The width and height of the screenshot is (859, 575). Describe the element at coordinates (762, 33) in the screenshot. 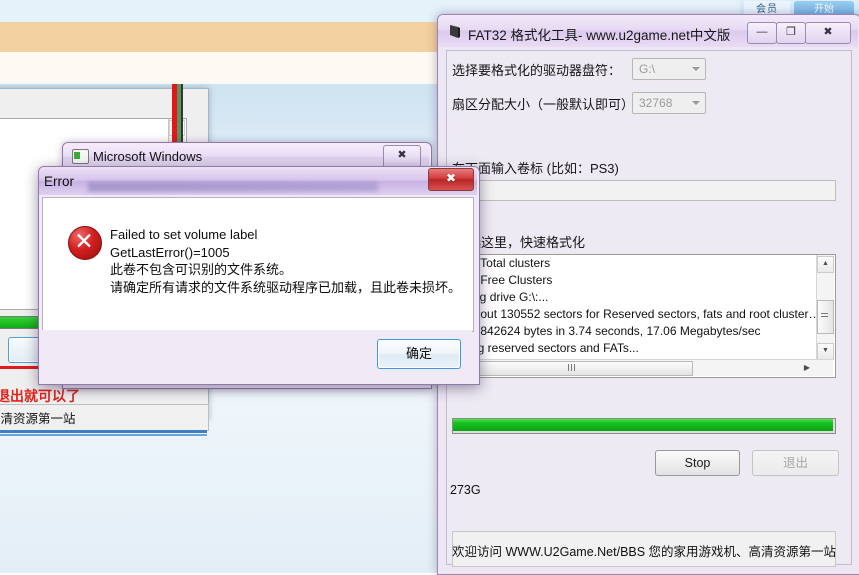

I see `minimize-button: —` at that location.